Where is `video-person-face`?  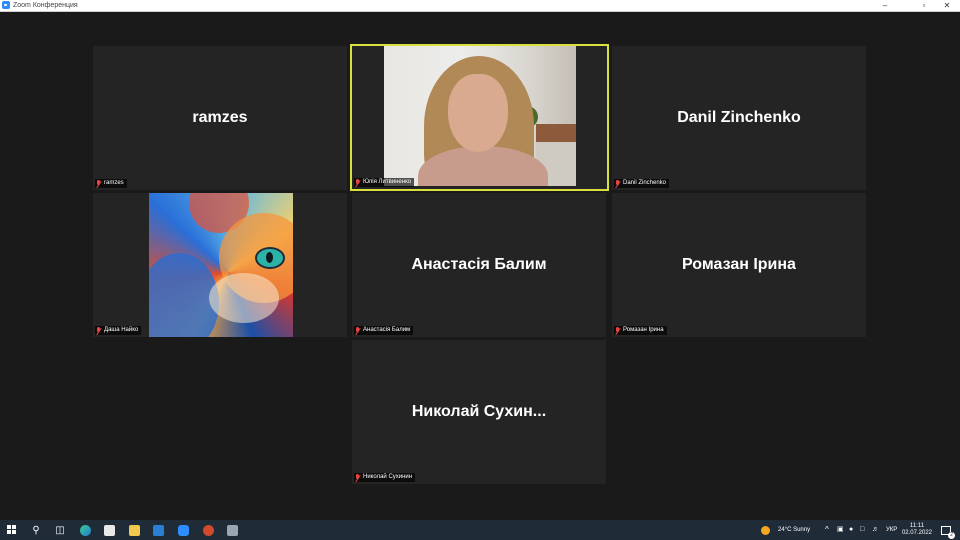
video-person-face is located at coordinates (478, 113).